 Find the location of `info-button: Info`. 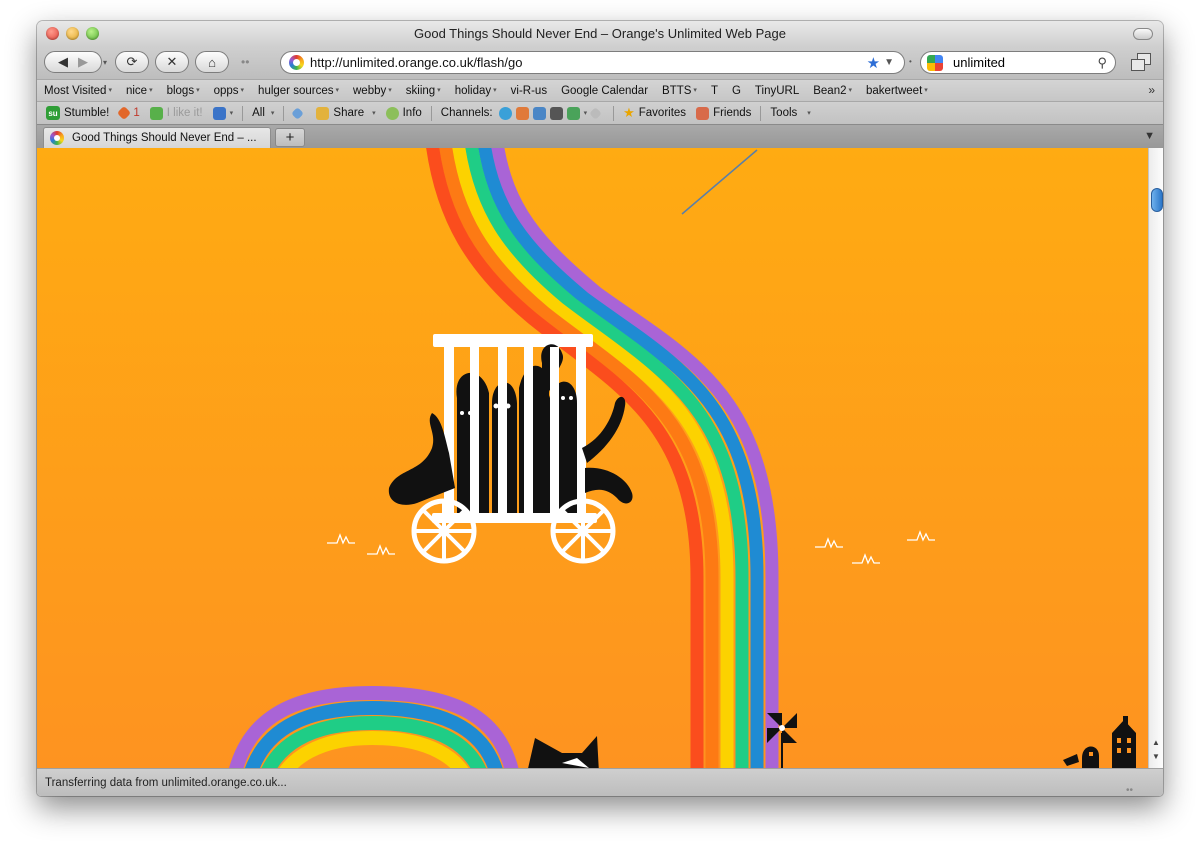

info-button: Info is located at coordinates (404, 113).